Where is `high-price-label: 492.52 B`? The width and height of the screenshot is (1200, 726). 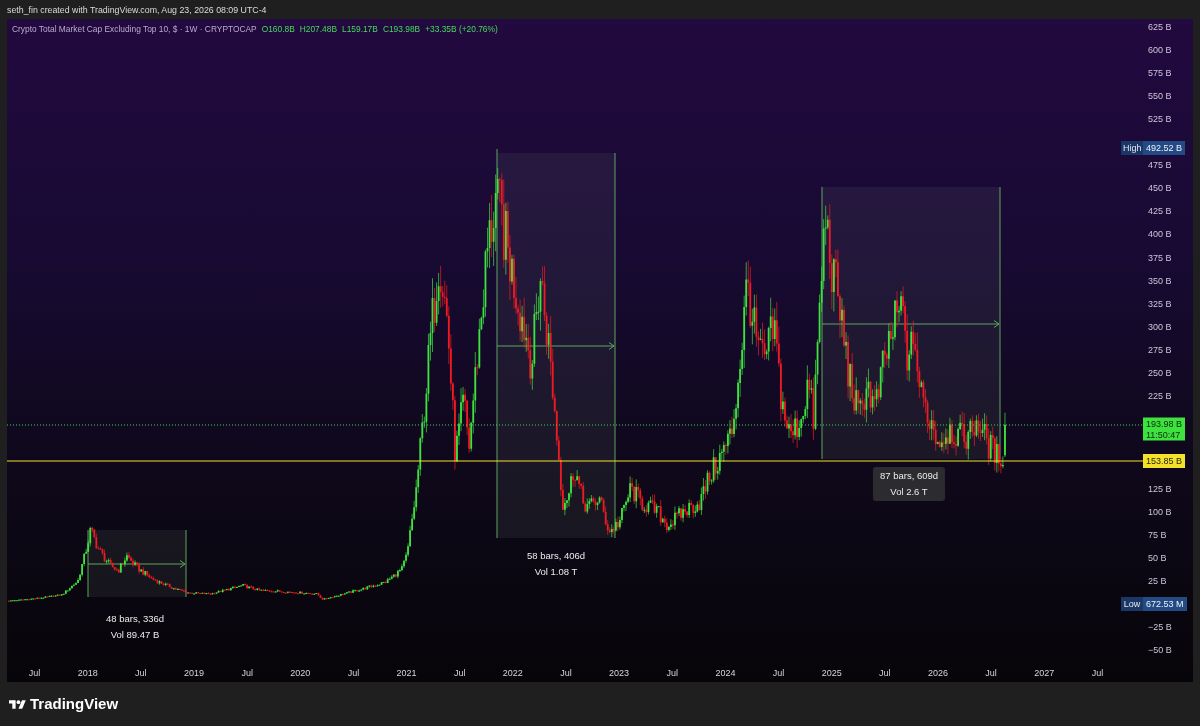
high-price-label: 492.52 B is located at coordinates (1164, 148).